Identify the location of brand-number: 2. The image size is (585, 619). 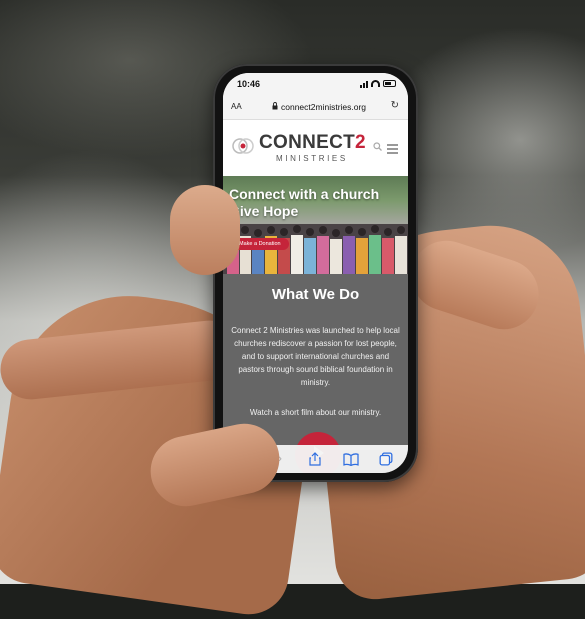
(360, 142).